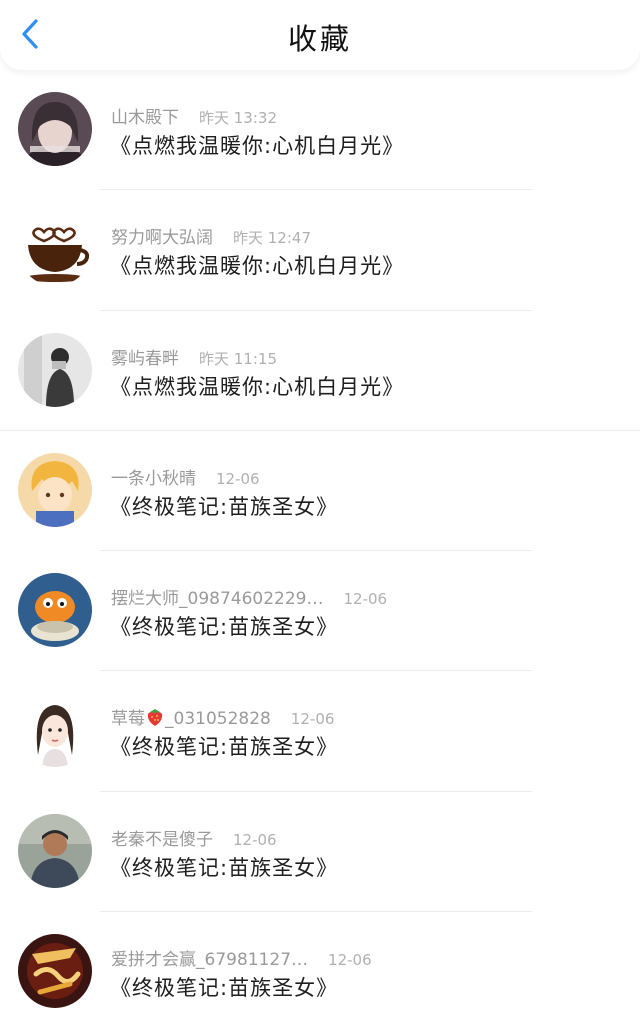 Image resolution: width=640 pixels, height=1021 pixels. What do you see at coordinates (55, 369) in the screenshot?
I see `avatar-mirror-selfie` at bounding box center [55, 369].